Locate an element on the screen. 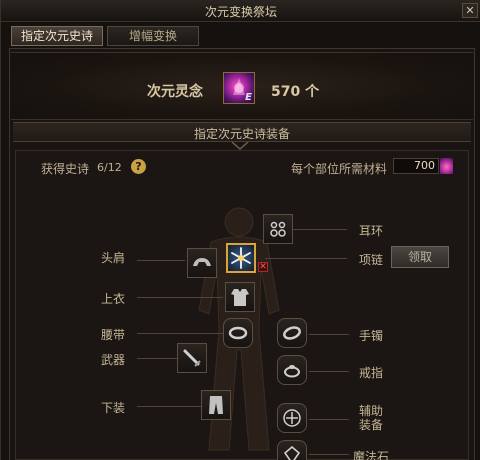  material-name: 次元灵念 is located at coordinates (175, 92).